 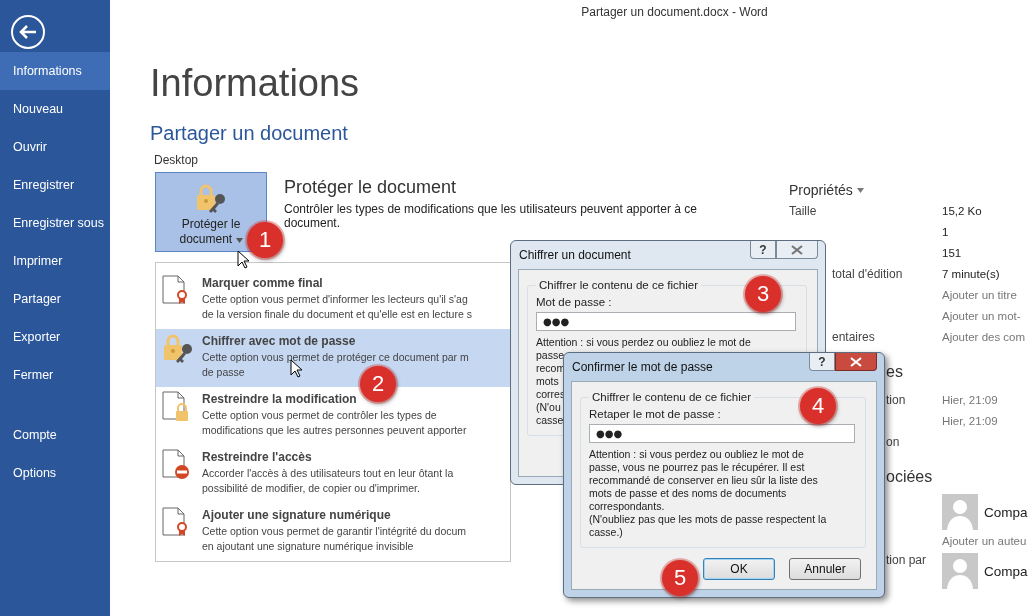 What do you see at coordinates (328, 473) in the screenshot?
I see `menu-item-description: Accorder l'accès à des utilisateurs tout en leur ôtant la` at bounding box center [328, 473].